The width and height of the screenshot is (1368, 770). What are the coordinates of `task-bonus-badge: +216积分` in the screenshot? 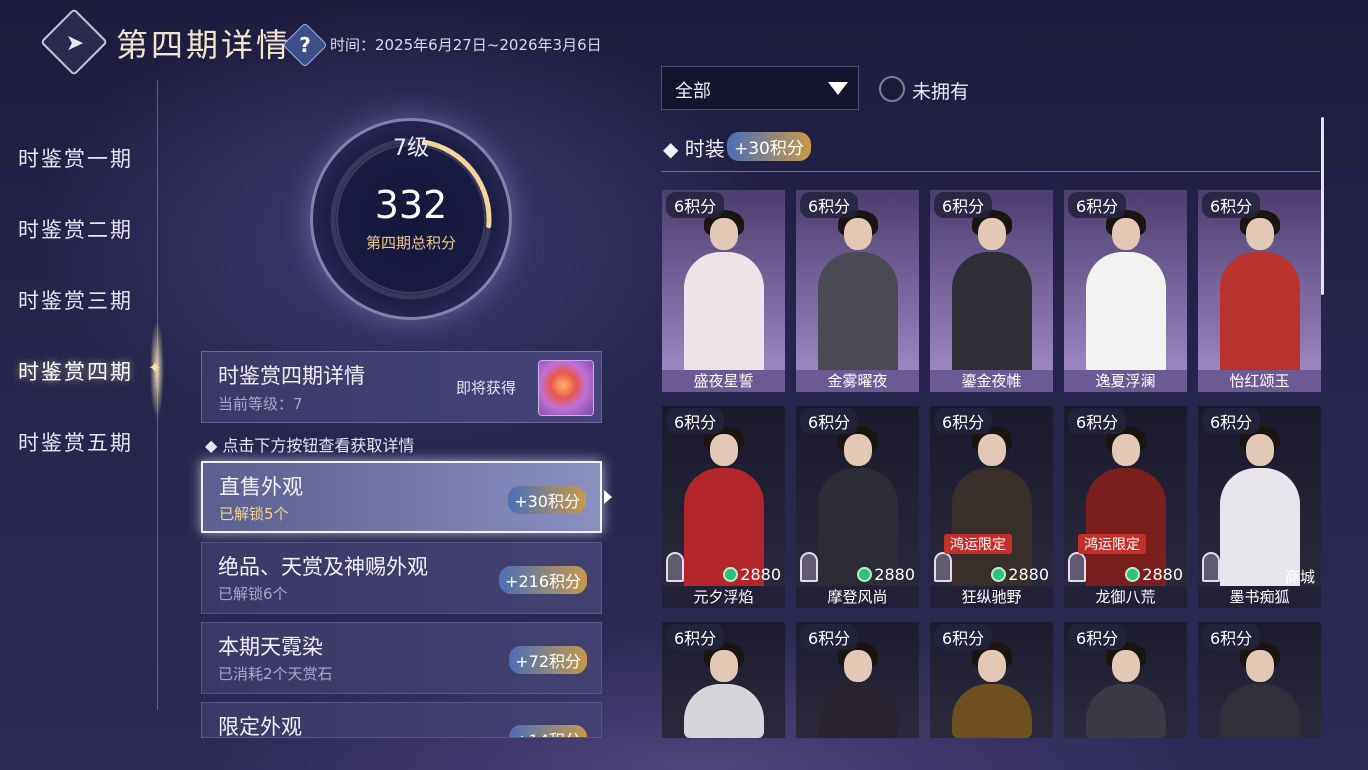 It's located at (543, 580).